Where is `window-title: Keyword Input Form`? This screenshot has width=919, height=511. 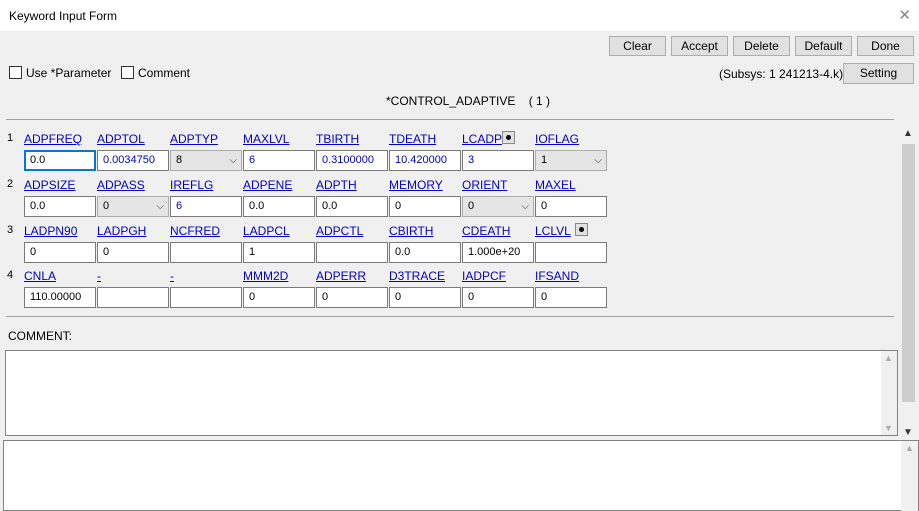 window-title: Keyword Input Form is located at coordinates (63, 16).